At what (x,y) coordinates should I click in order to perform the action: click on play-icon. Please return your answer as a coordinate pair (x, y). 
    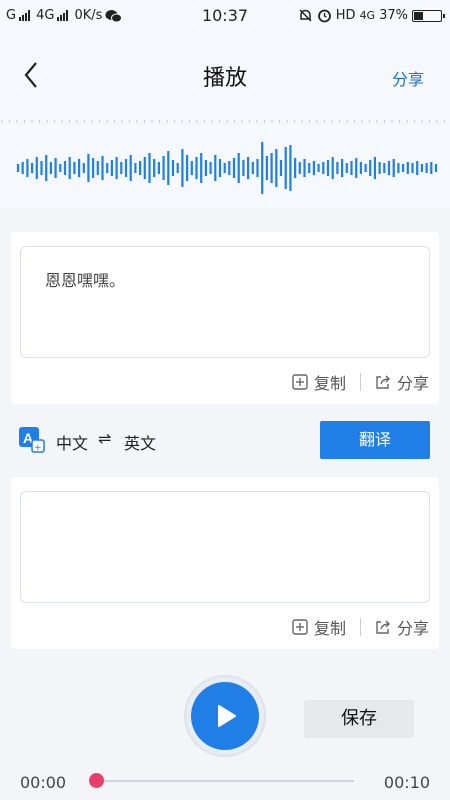
    Looking at the image, I should click on (227, 716).